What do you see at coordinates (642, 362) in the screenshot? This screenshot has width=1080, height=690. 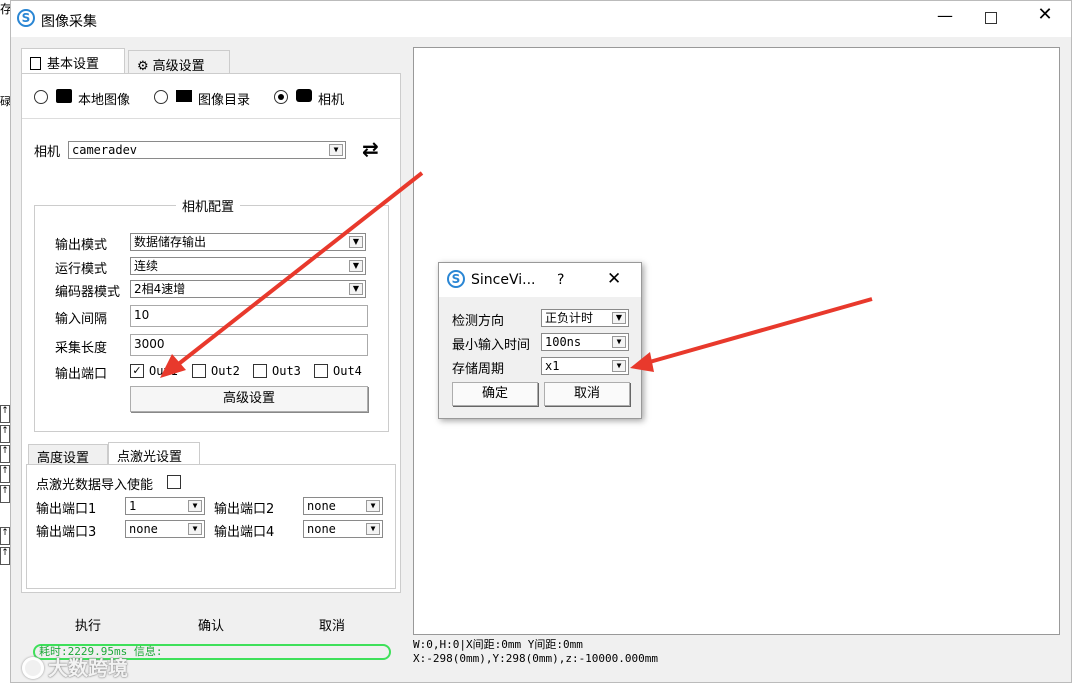 I see `annotation-arrow-2-head` at bounding box center [642, 362].